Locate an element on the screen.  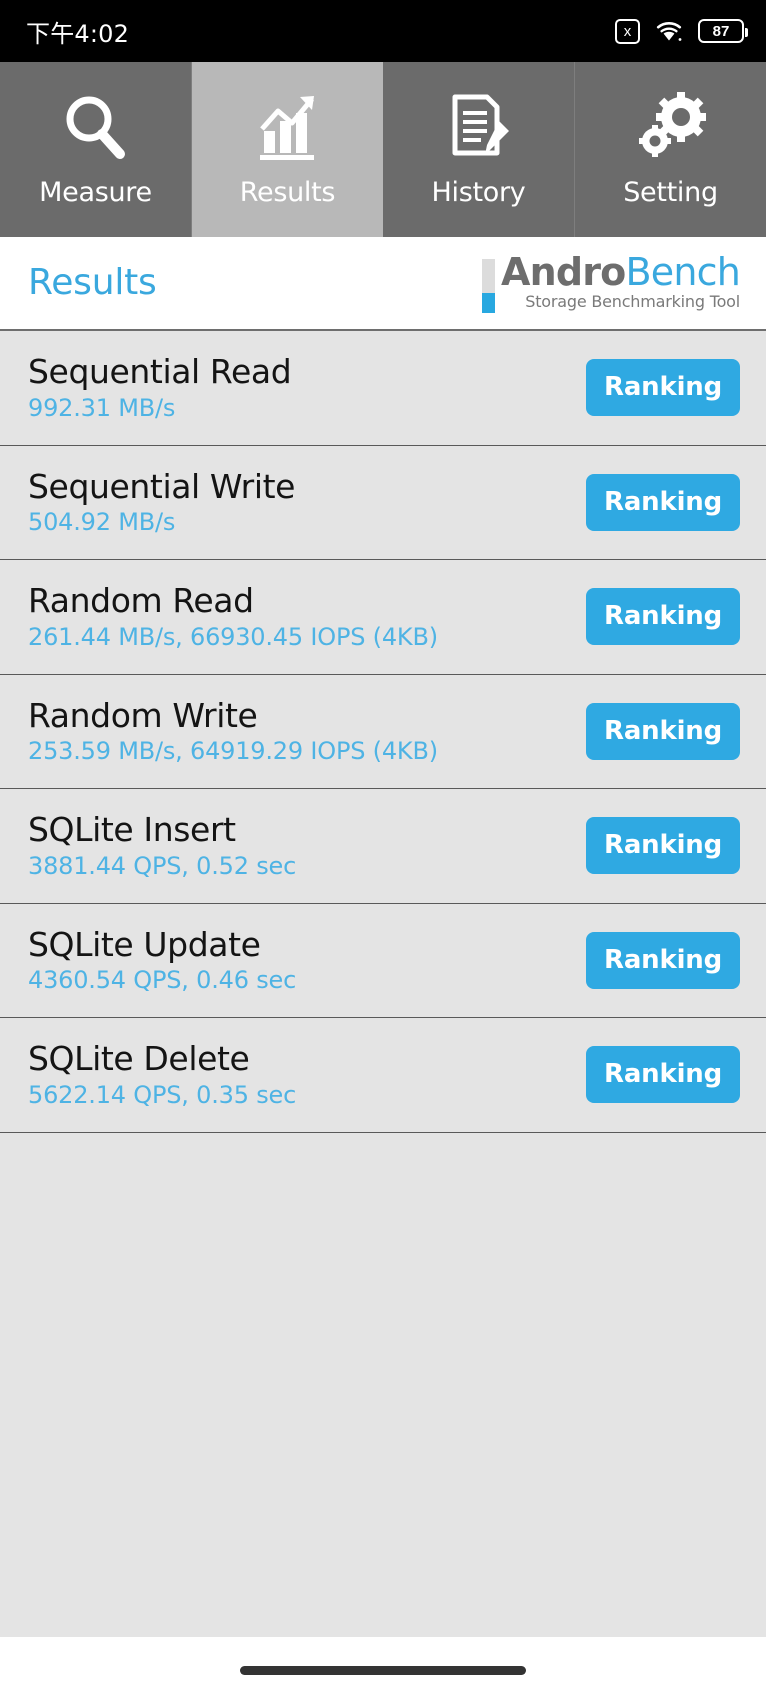
battery-level: 87 is located at coordinates (721, 31).